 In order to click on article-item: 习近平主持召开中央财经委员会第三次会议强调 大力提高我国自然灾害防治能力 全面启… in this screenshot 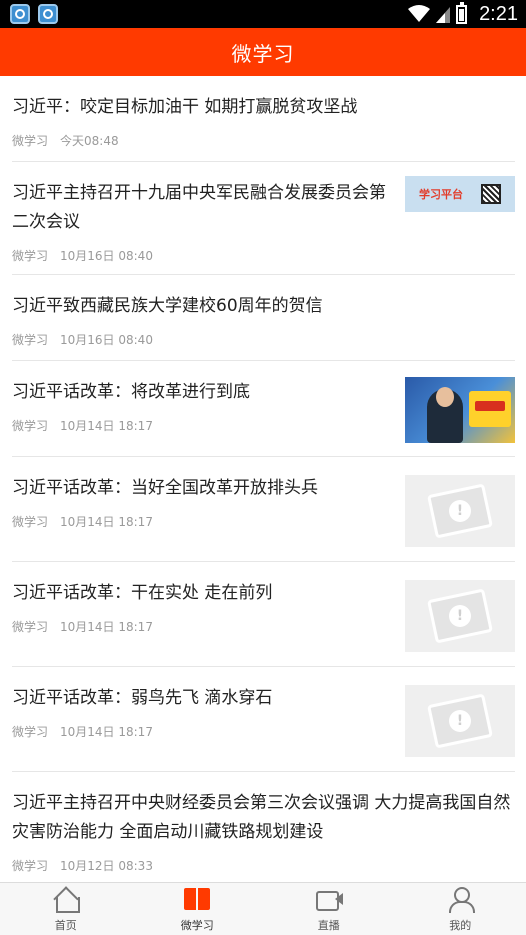, I will do `click(263, 824)`.